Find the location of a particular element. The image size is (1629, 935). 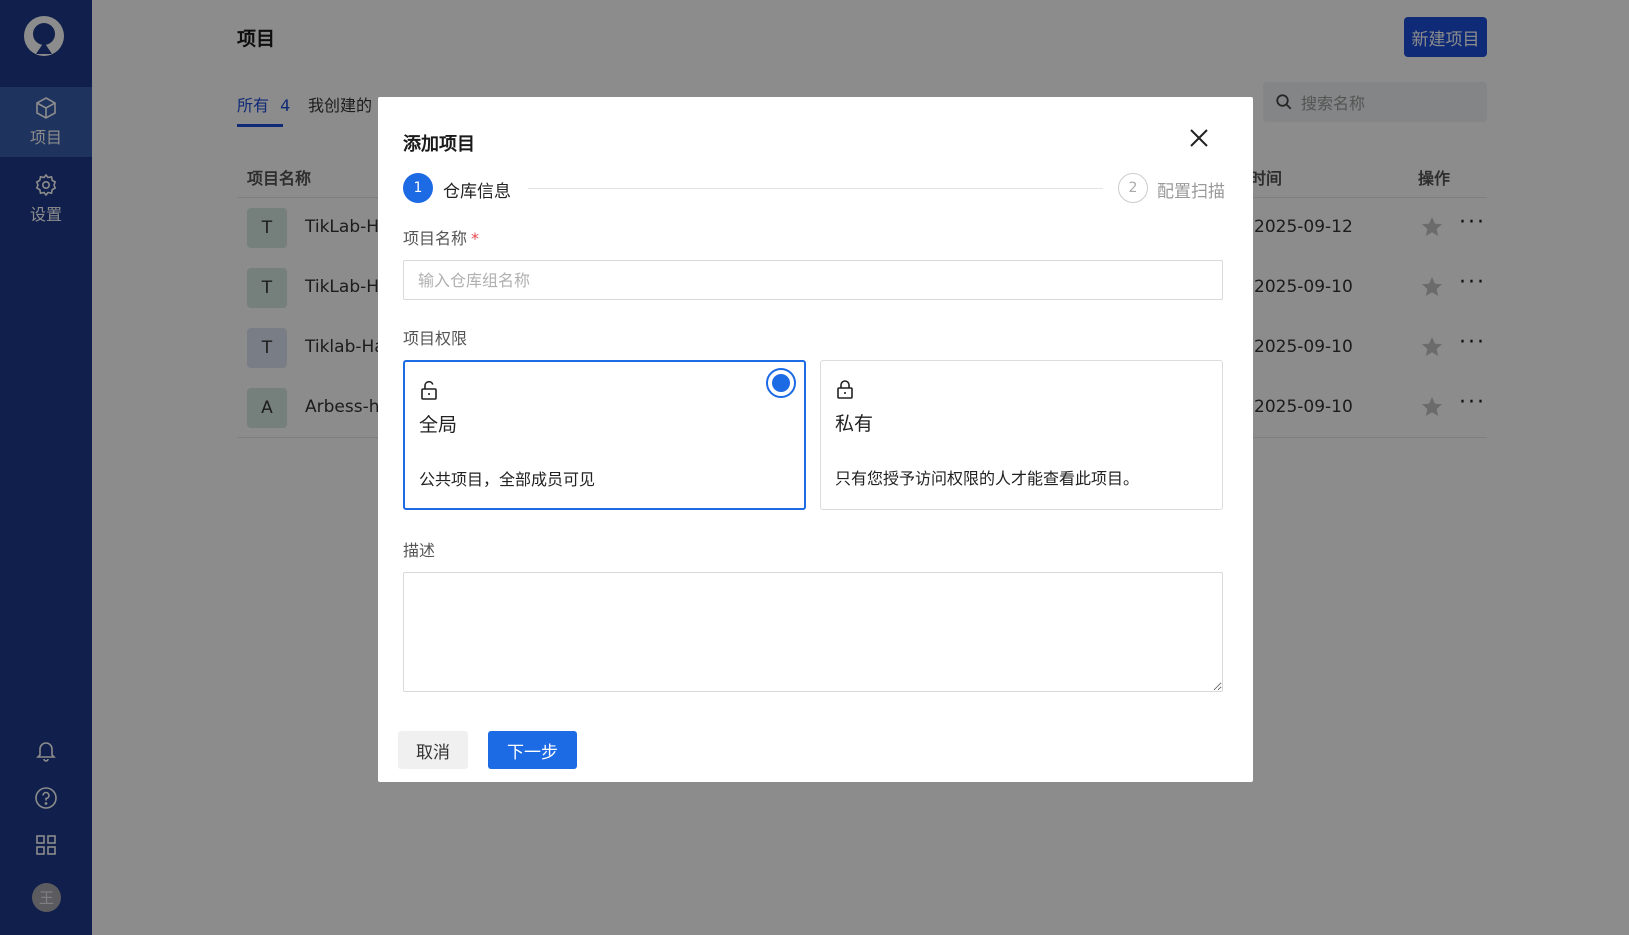

option-description: 公共项目，全部成员可见 is located at coordinates (507, 479).